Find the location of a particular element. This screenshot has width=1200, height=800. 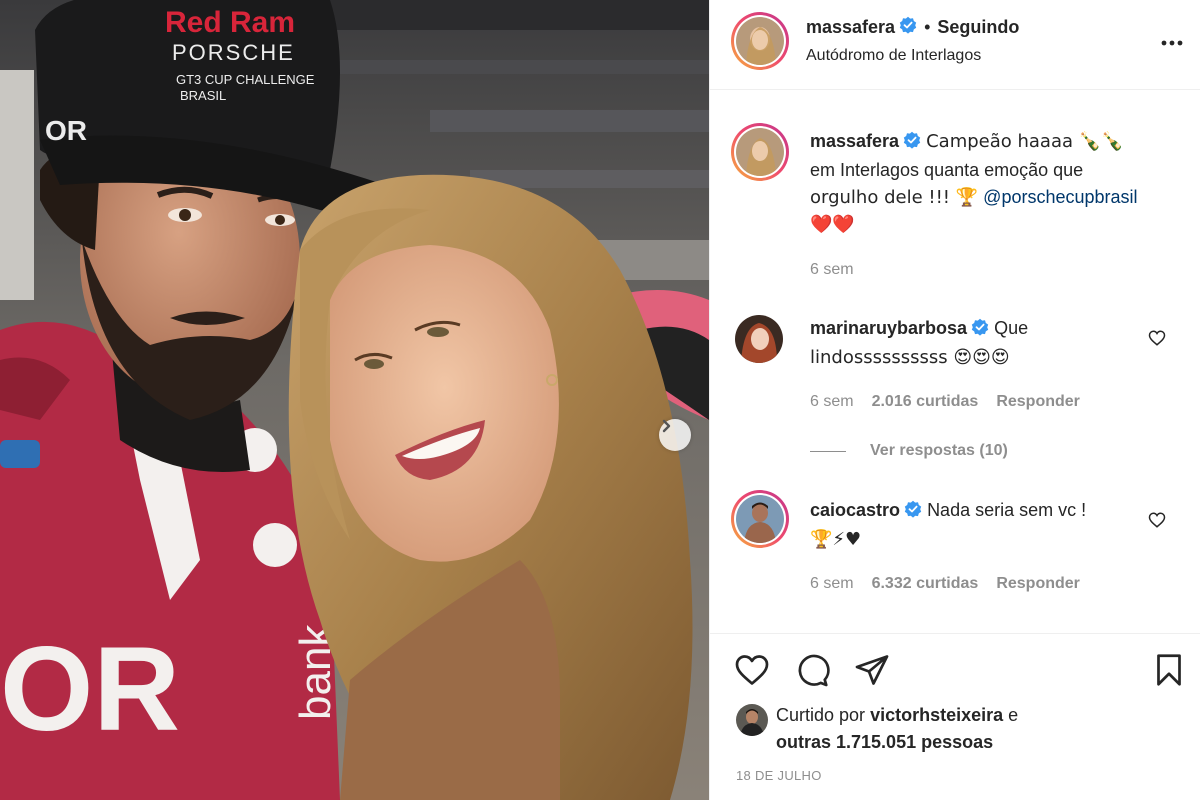

comment-1: marinaruybarbosa Que lindossssssssss 😍😍😍 is located at coordinates (975, 343).